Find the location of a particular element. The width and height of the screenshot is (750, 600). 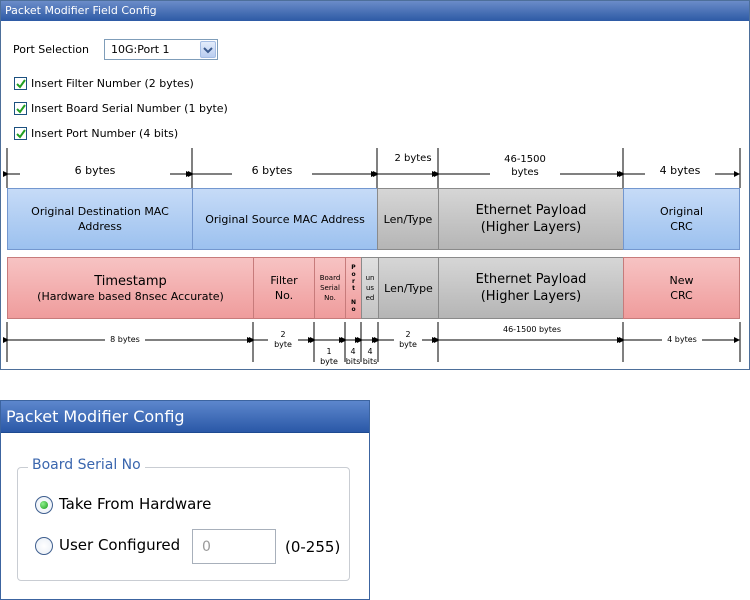

dim-port-no: 4 bits is located at coordinates (353, 356).